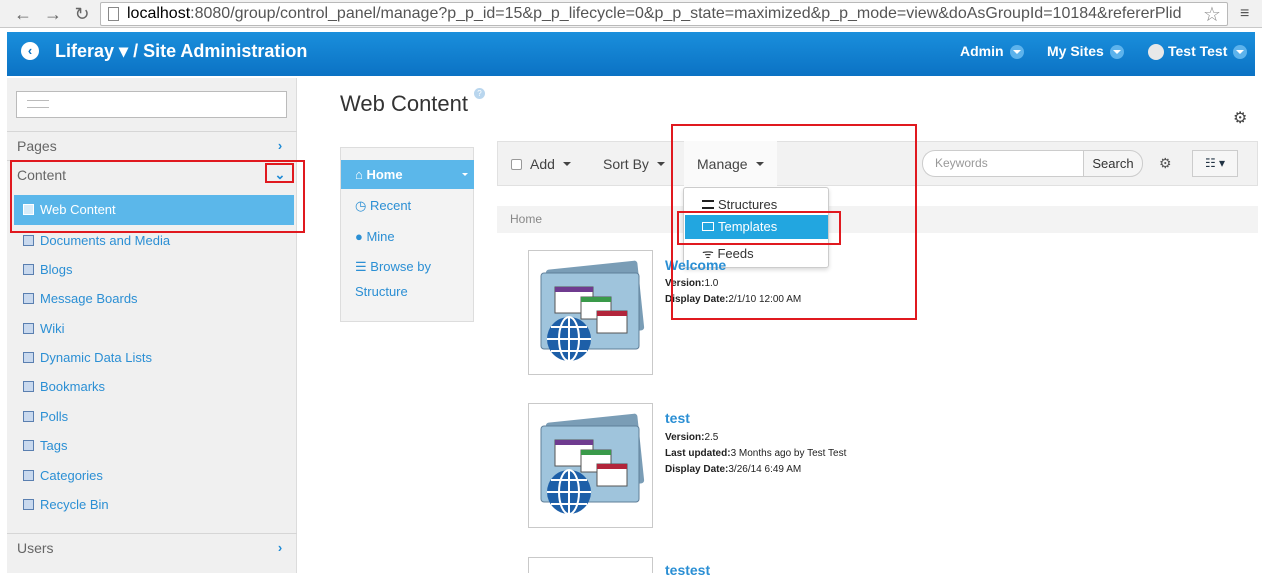 Image resolution: width=1262 pixels, height=578 pixels. I want to click on sidebar-item-message-boards: Message Boards, so click(80, 298).